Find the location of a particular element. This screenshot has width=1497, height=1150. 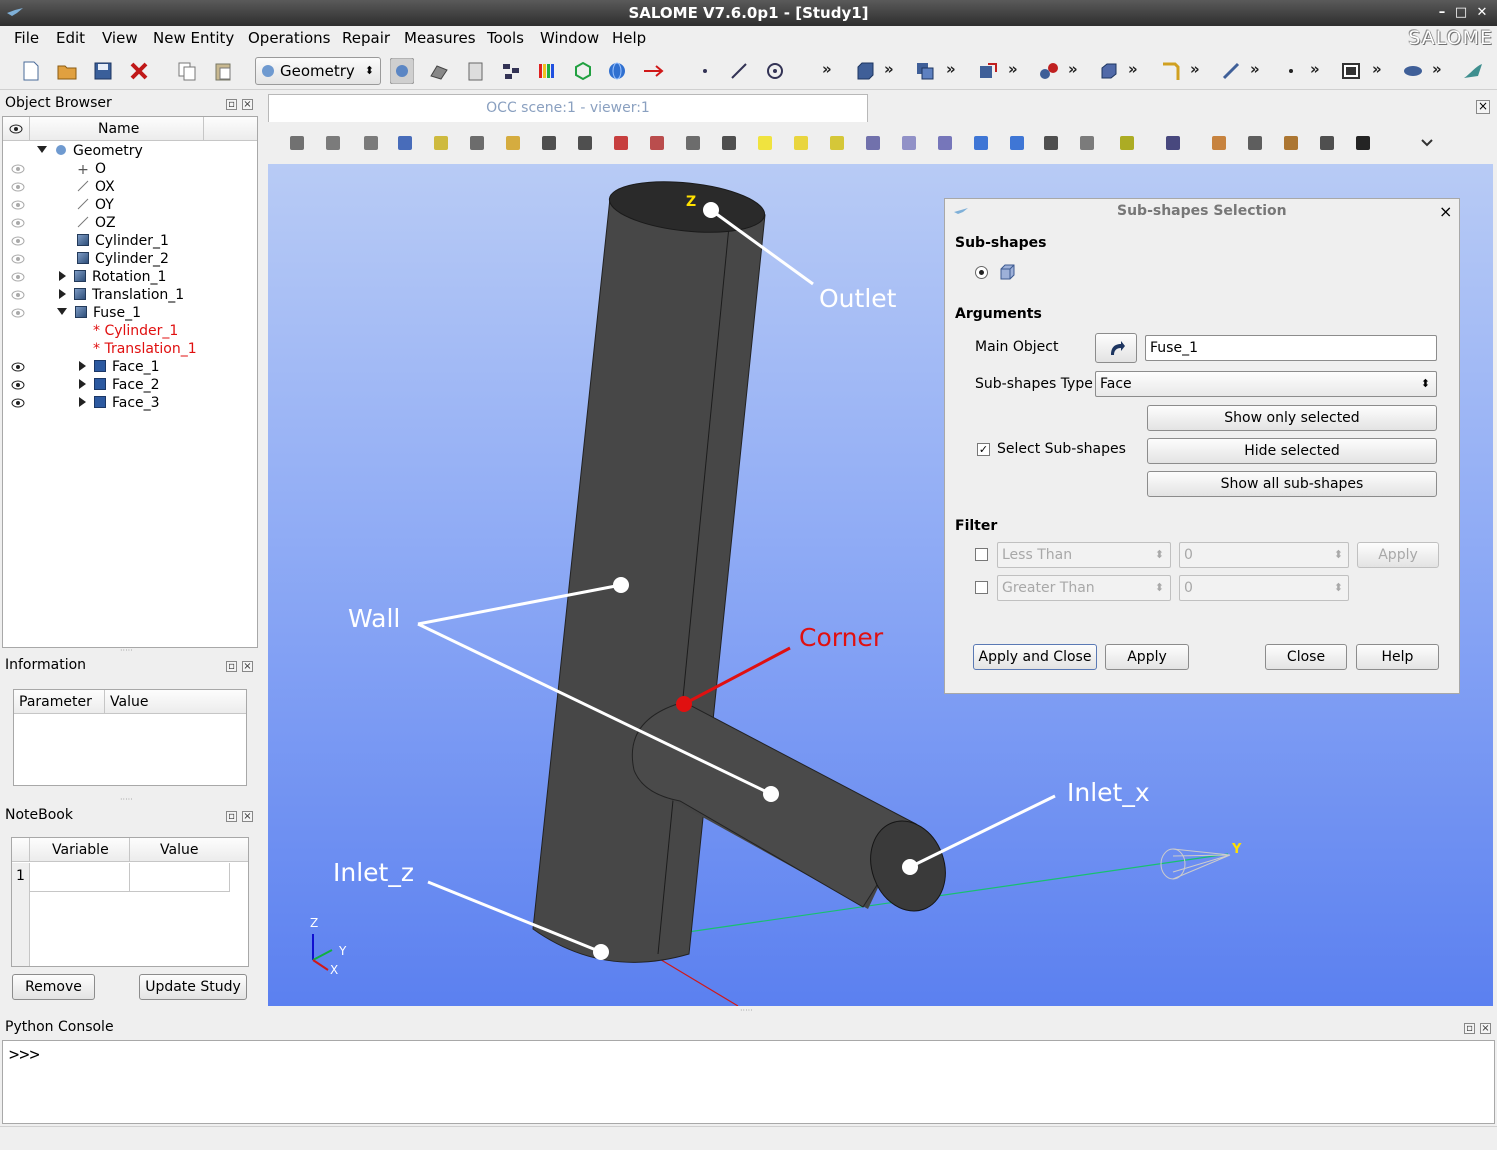

menu-view: View is located at coordinates (120, 38).